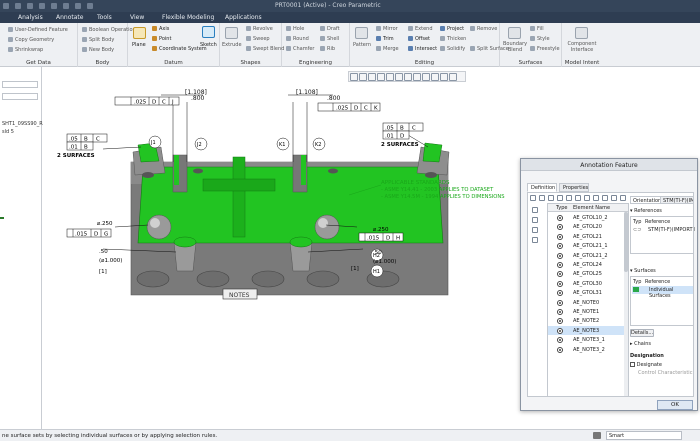  What do you see at coordinates (596, 198) in the screenshot?
I see `edit-icon` at bounding box center [596, 198].